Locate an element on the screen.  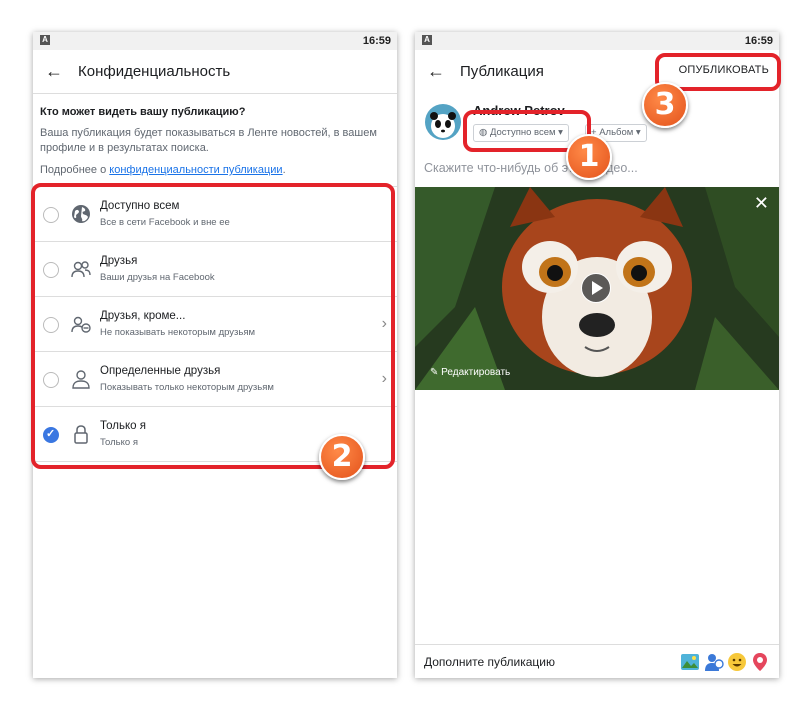
step-badge-3: 3 is located at coordinates (665, 105).